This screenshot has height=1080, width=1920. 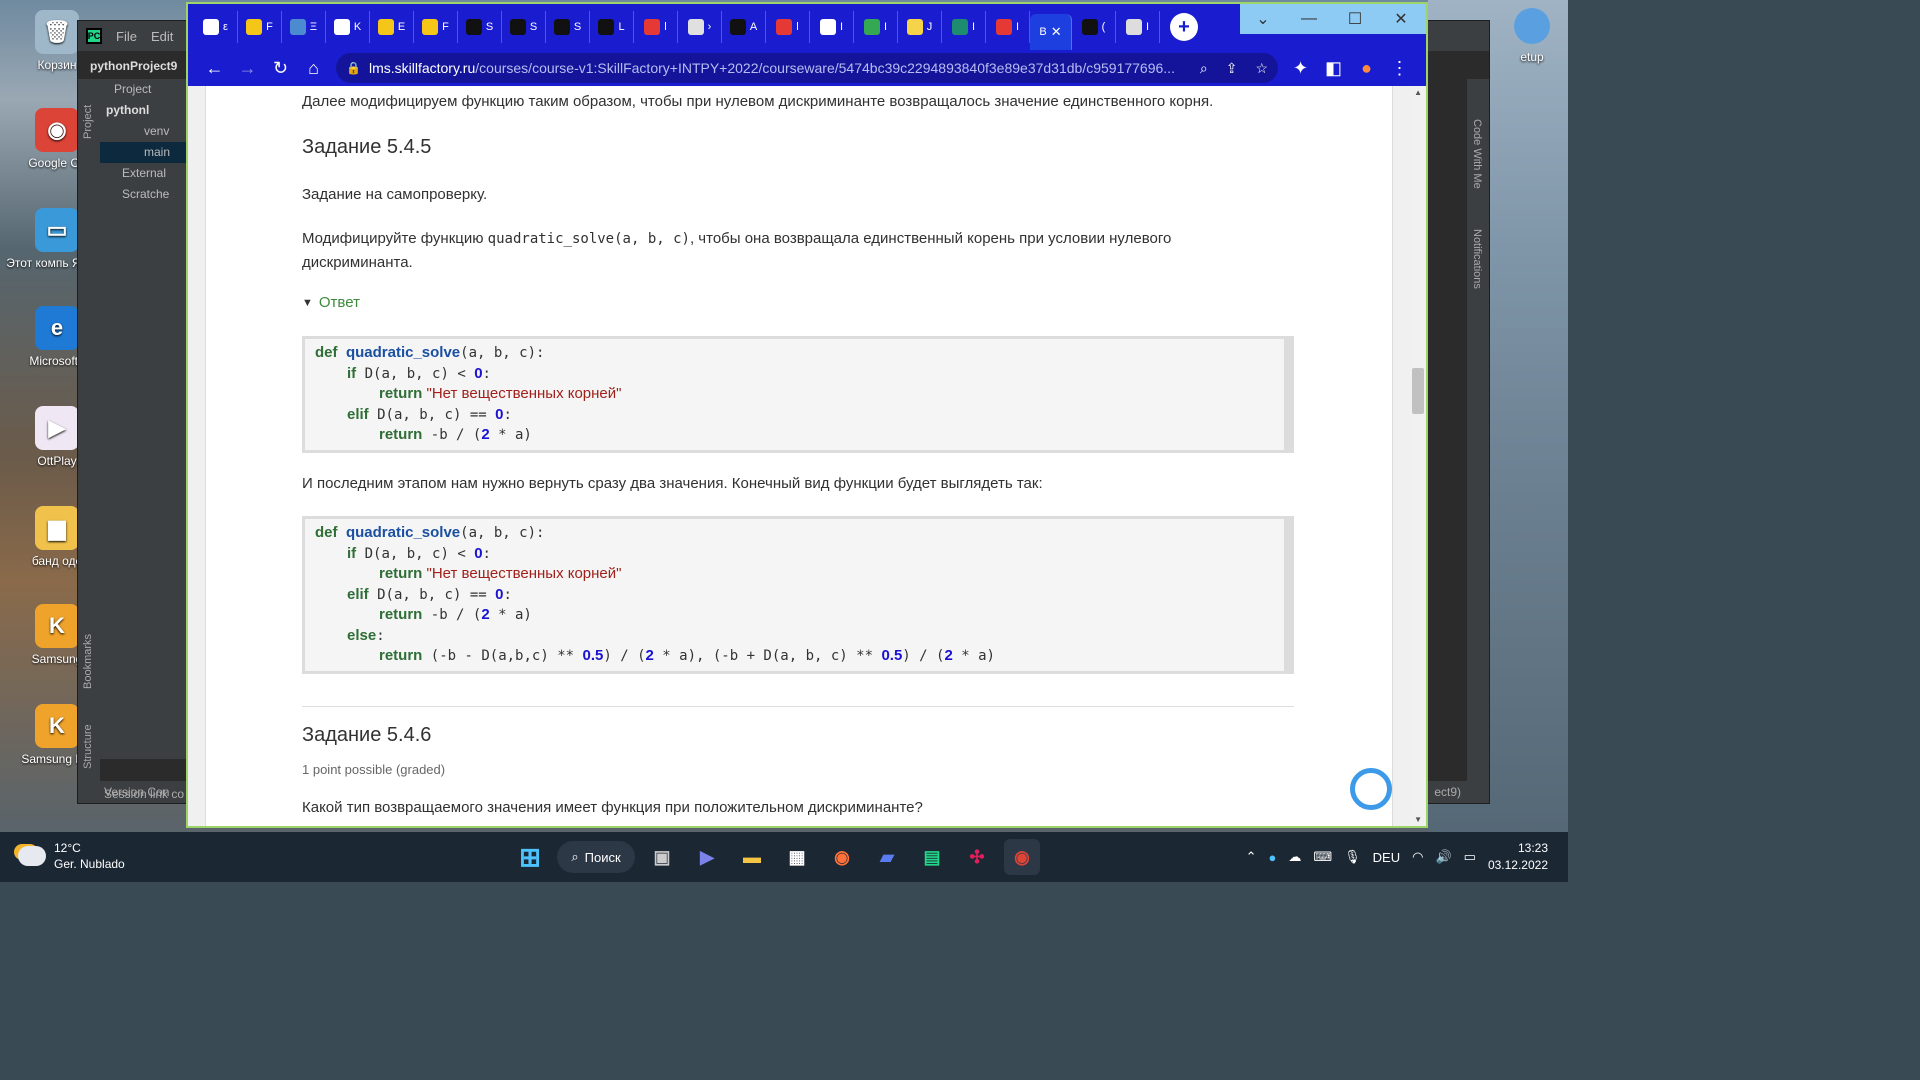 What do you see at coordinates (1300, 68) in the screenshot?
I see `extensions-icon: ✦` at bounding box center [1300, 68].